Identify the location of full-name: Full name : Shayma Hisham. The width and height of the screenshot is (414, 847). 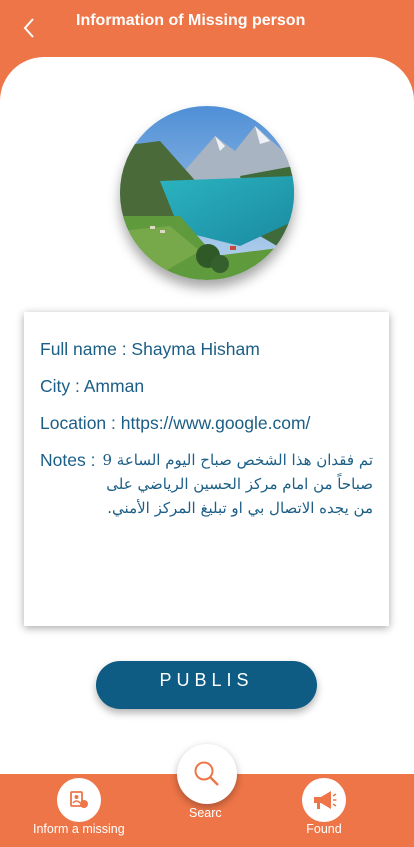
(150, 349).